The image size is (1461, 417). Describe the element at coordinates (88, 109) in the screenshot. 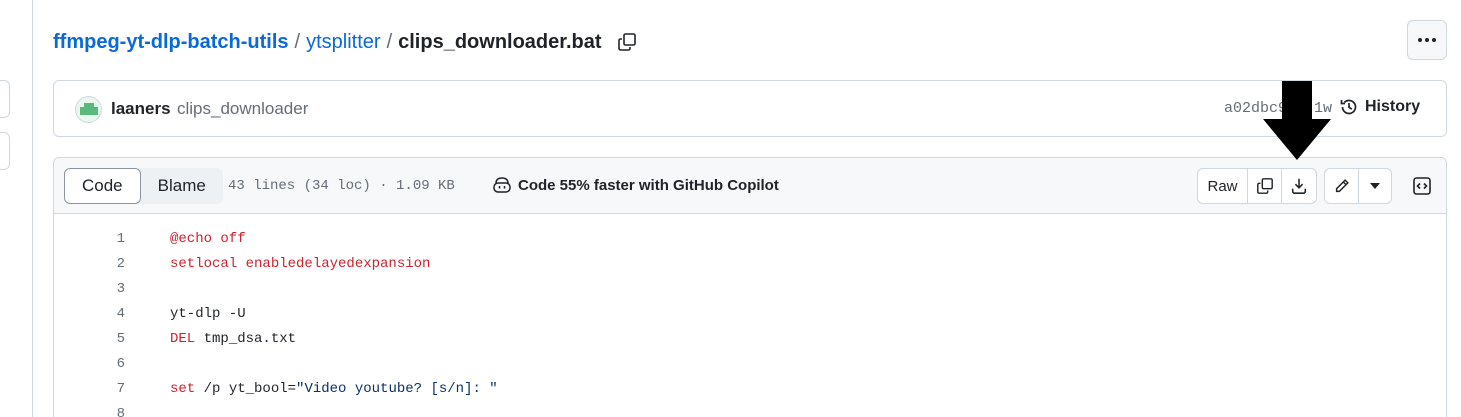

I see `avatar` at that location.